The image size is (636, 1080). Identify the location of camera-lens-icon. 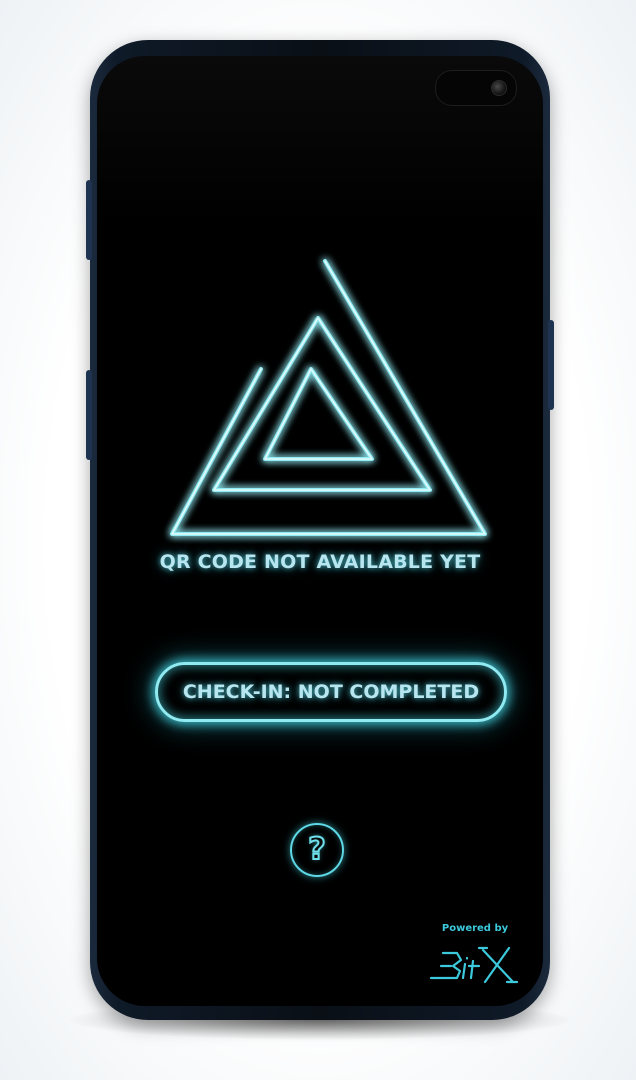
(499, 88).